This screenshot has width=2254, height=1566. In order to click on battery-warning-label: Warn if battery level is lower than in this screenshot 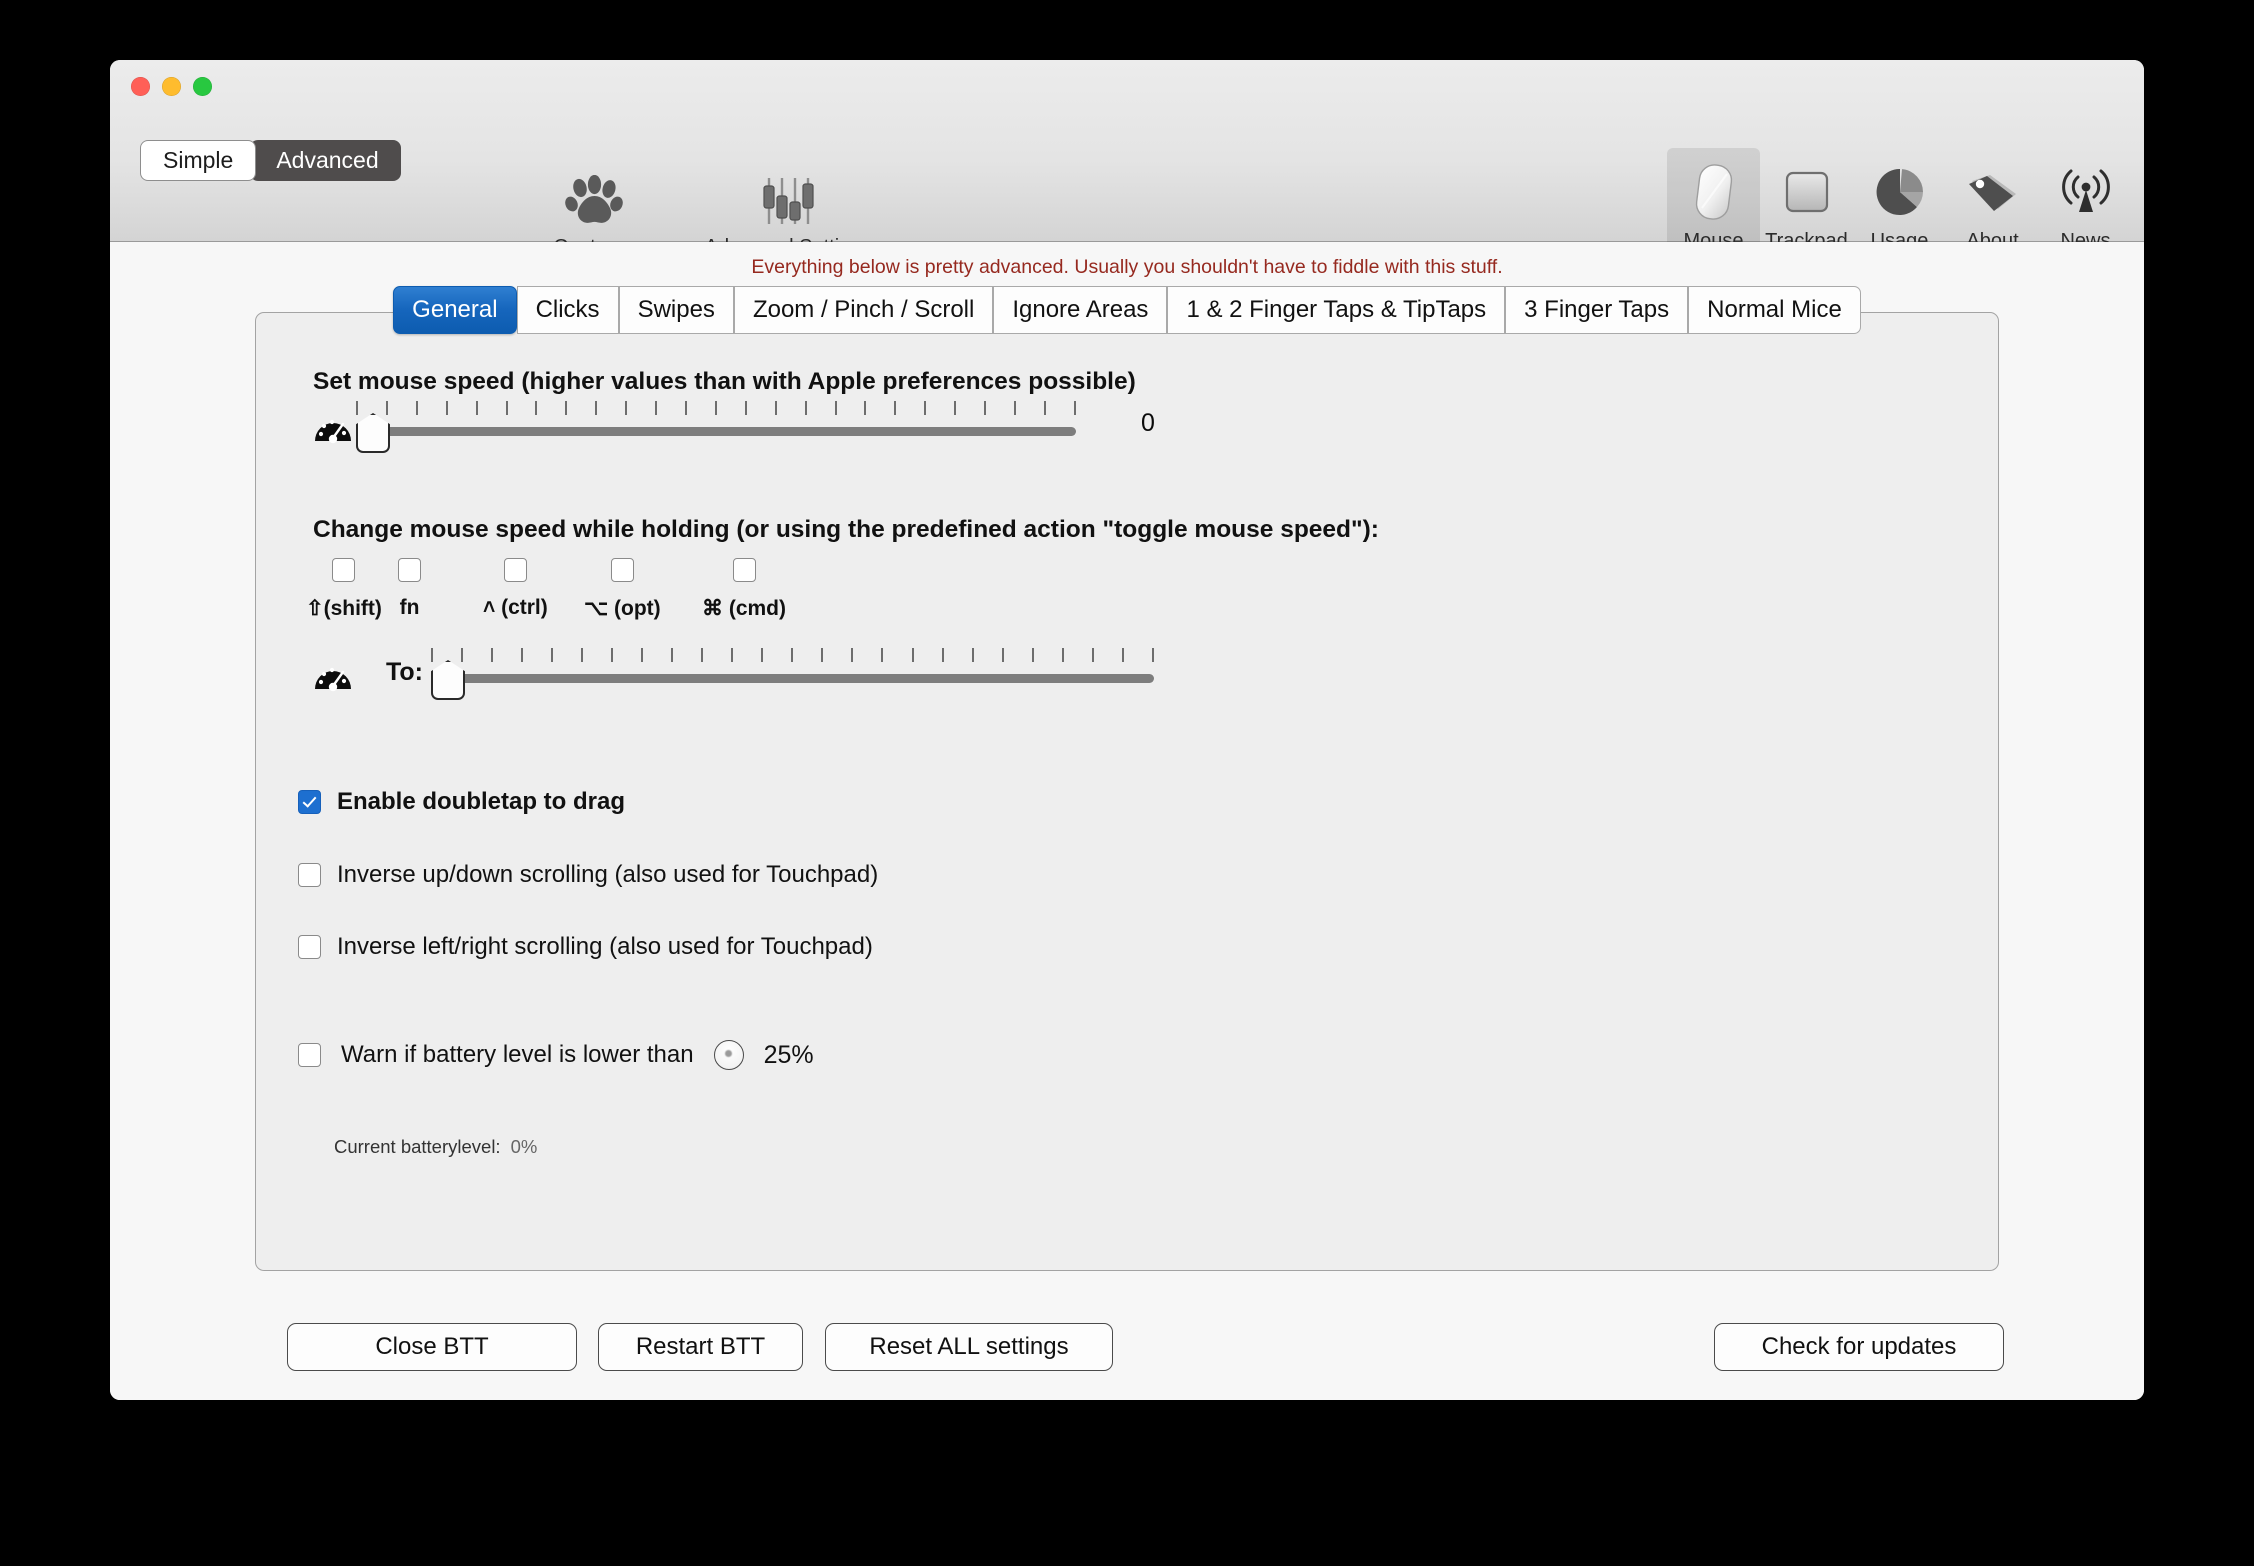, I will do `click(517, 1054)`.